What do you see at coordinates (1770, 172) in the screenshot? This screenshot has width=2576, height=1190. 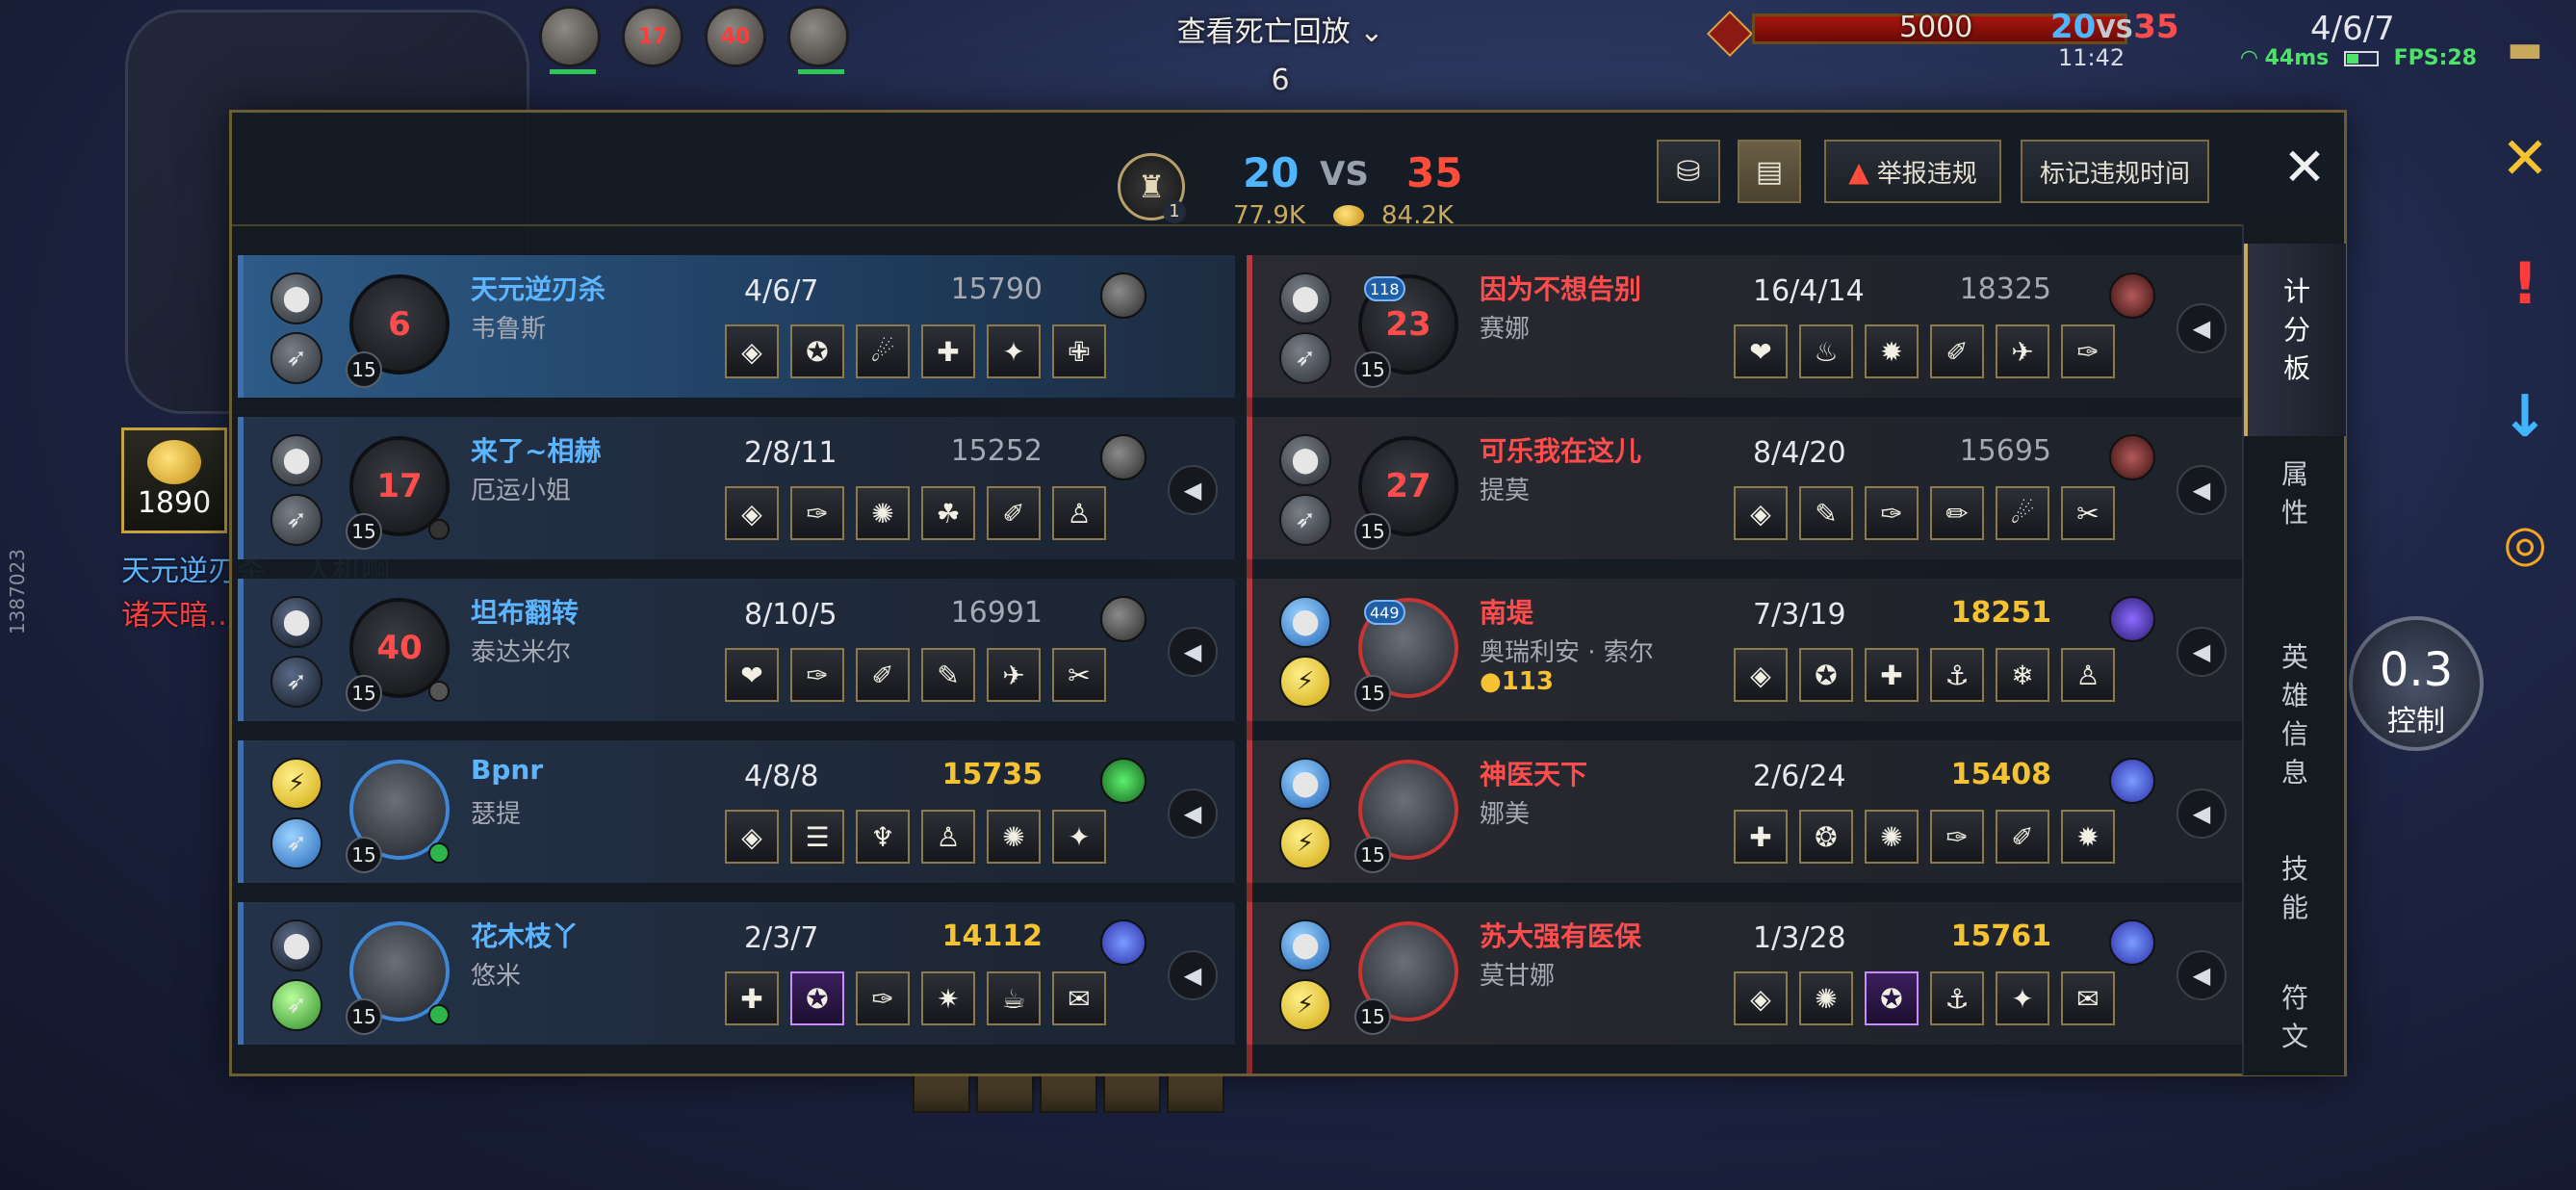 I see `items-toggle-button: ▤` at bounding box center [1770, 172].